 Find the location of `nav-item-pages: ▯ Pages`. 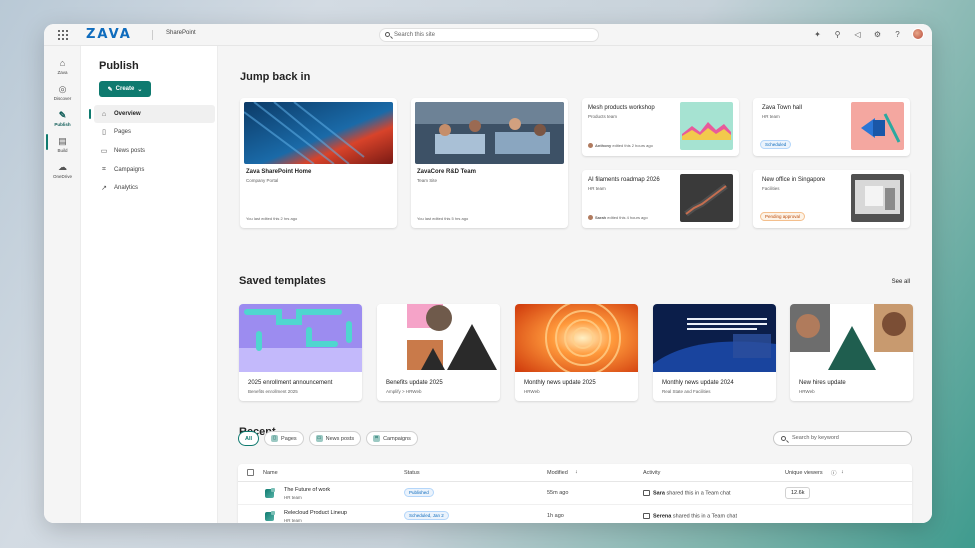

nav-item-pages: ▯ Pages is located at coordinates (154, 132).